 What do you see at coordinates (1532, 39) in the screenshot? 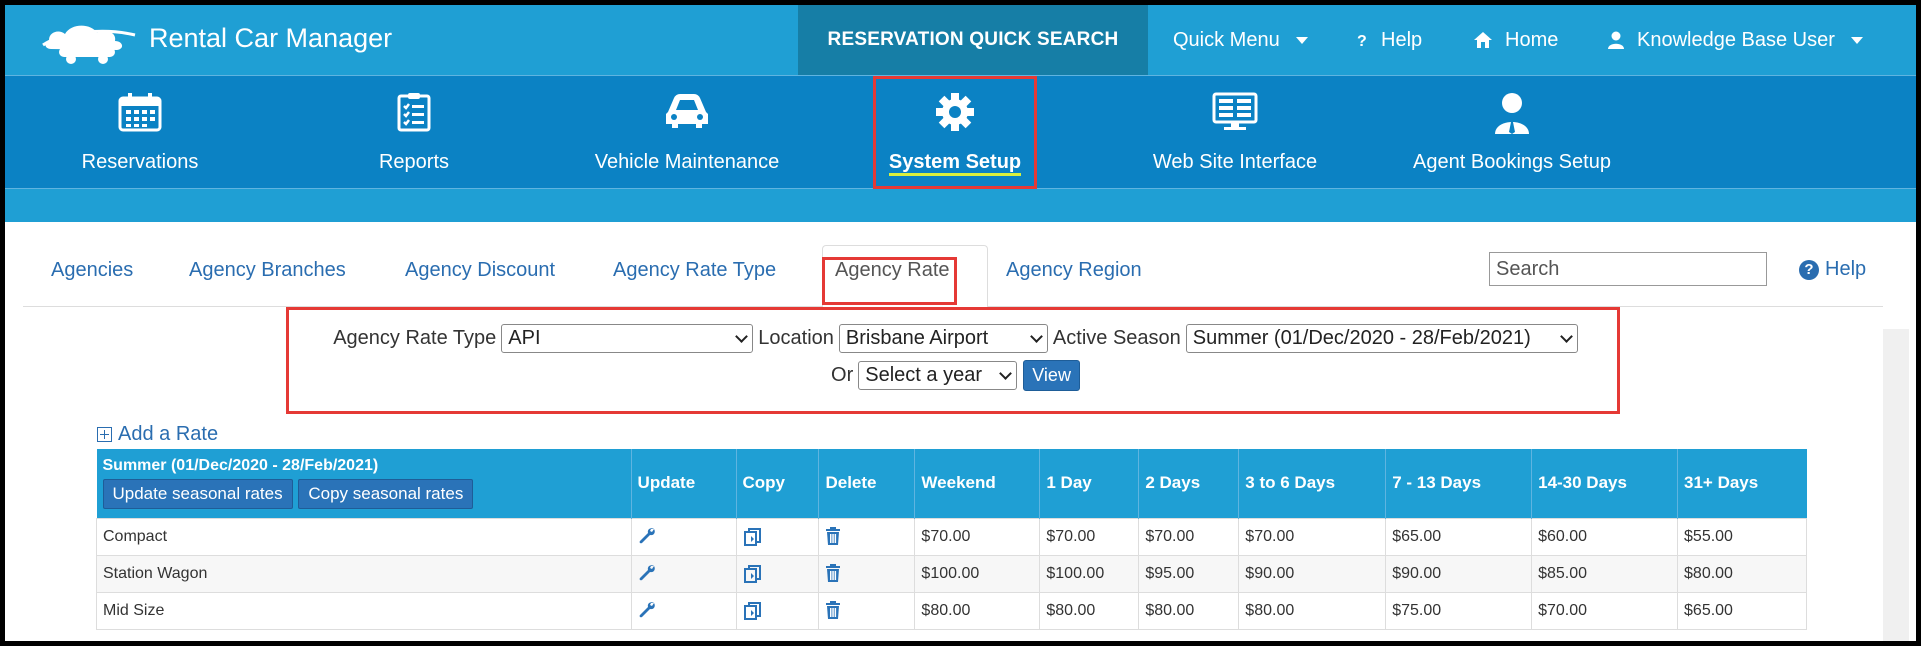
I see `home-nav-label: Home` at bounding box center [1532, 39].